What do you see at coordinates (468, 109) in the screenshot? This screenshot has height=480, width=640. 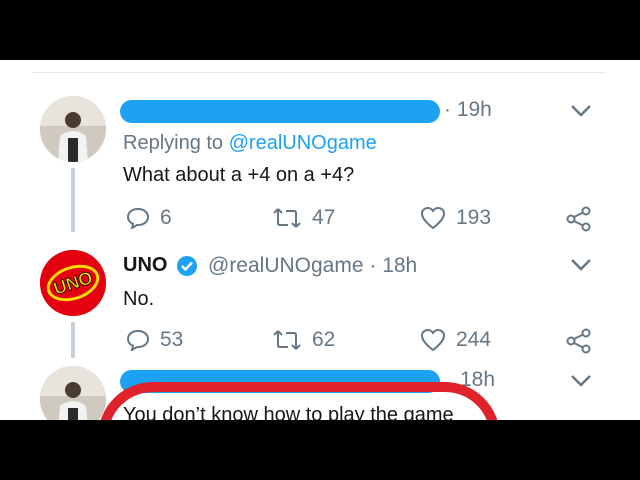 I see `tweet-time: · 19h` at bounding box center [468, 109].